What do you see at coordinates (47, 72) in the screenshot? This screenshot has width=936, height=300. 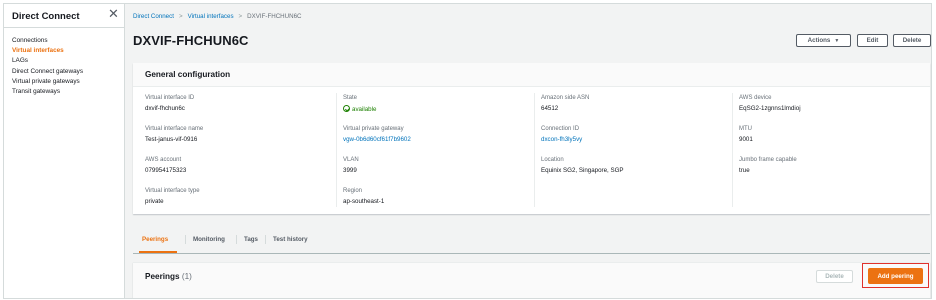 I see `sidebar-item-direct-connect-gateways: Direct Connect gateways` at bounding box center [47, 72].